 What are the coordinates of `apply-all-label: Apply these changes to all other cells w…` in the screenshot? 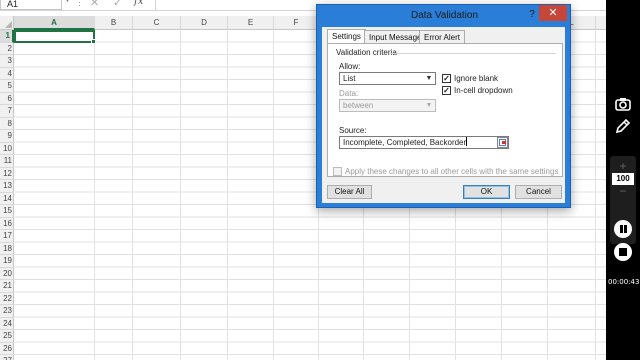 It's located at (452, 171).